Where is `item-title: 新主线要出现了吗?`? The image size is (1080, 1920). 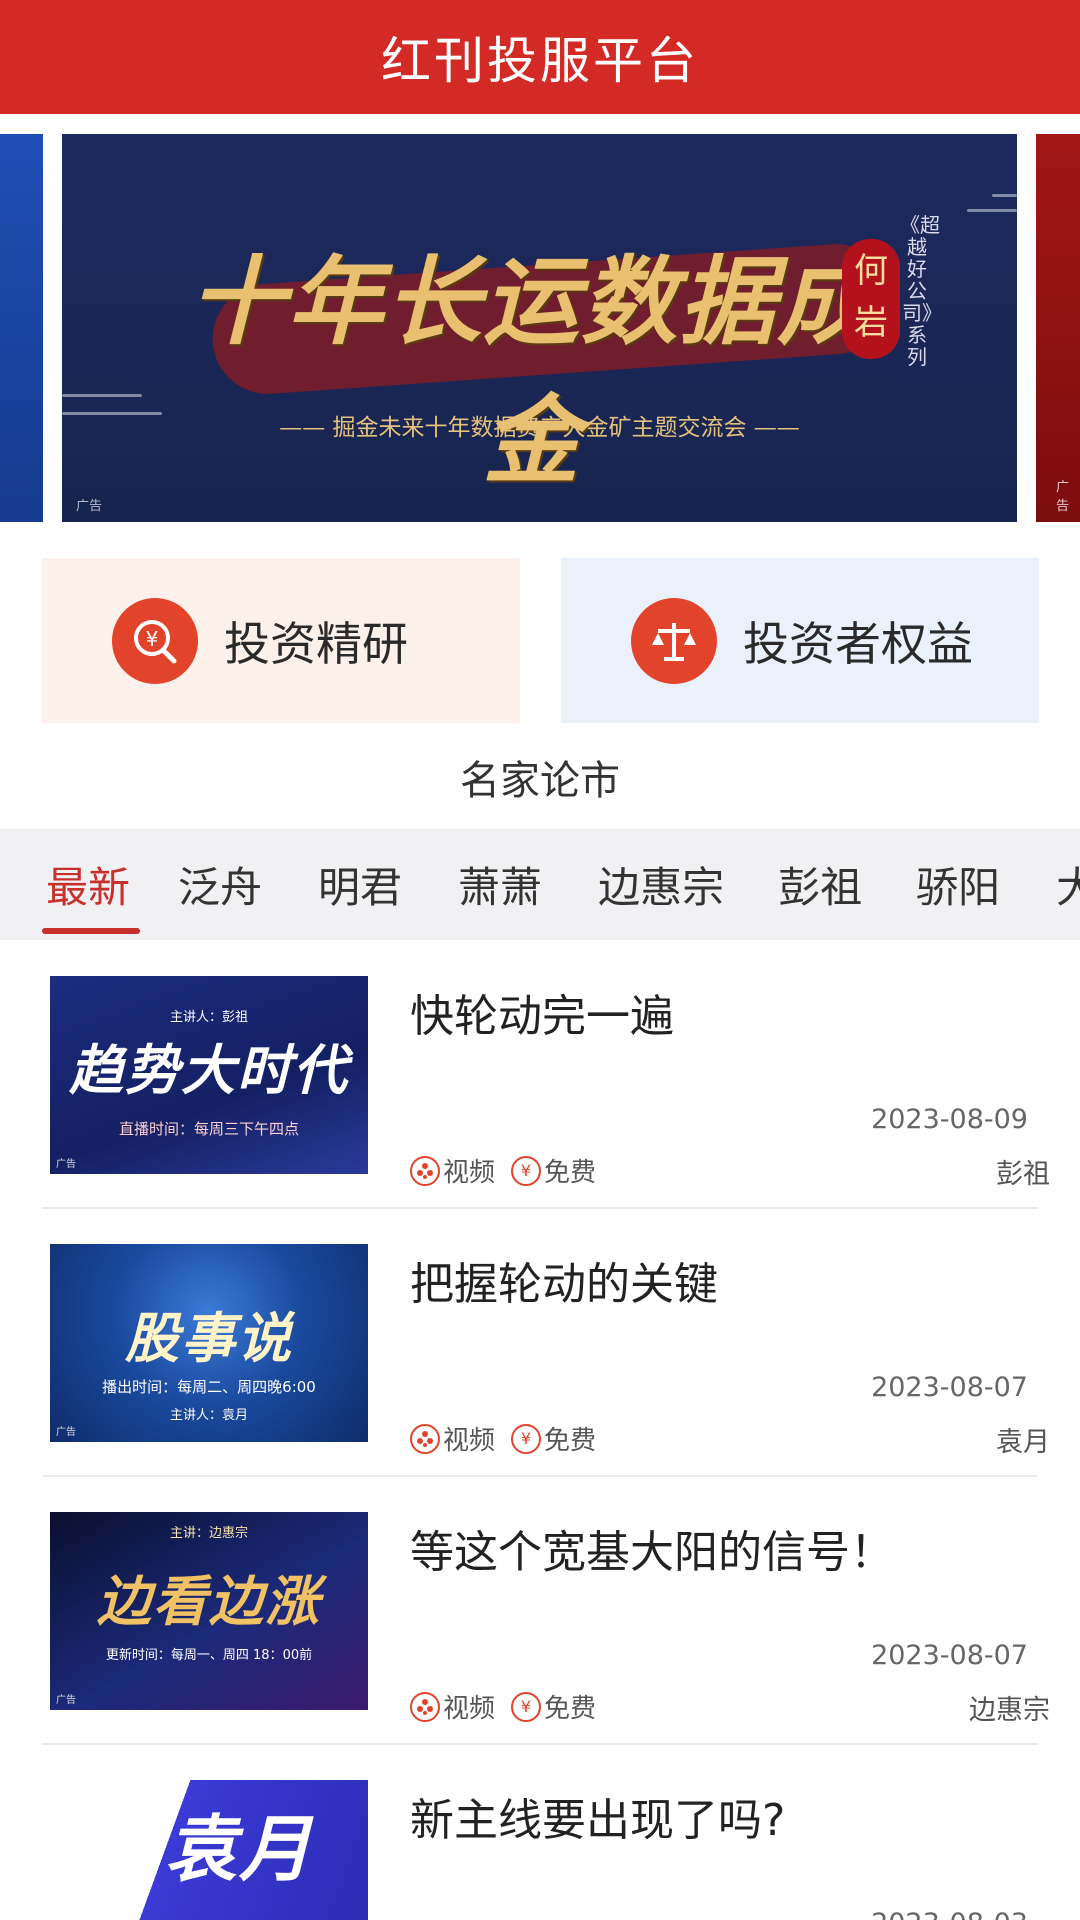 item-title: 新主线要出现了吗? is located at coordinates (598, 1820).